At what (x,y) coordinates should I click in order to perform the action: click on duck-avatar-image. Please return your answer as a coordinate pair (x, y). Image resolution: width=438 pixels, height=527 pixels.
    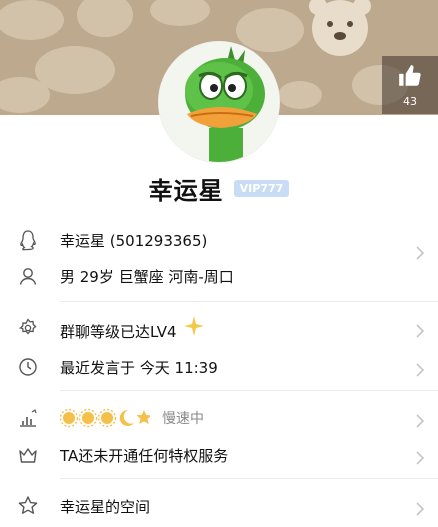
    Looking at the image, I should click on (219, 102).